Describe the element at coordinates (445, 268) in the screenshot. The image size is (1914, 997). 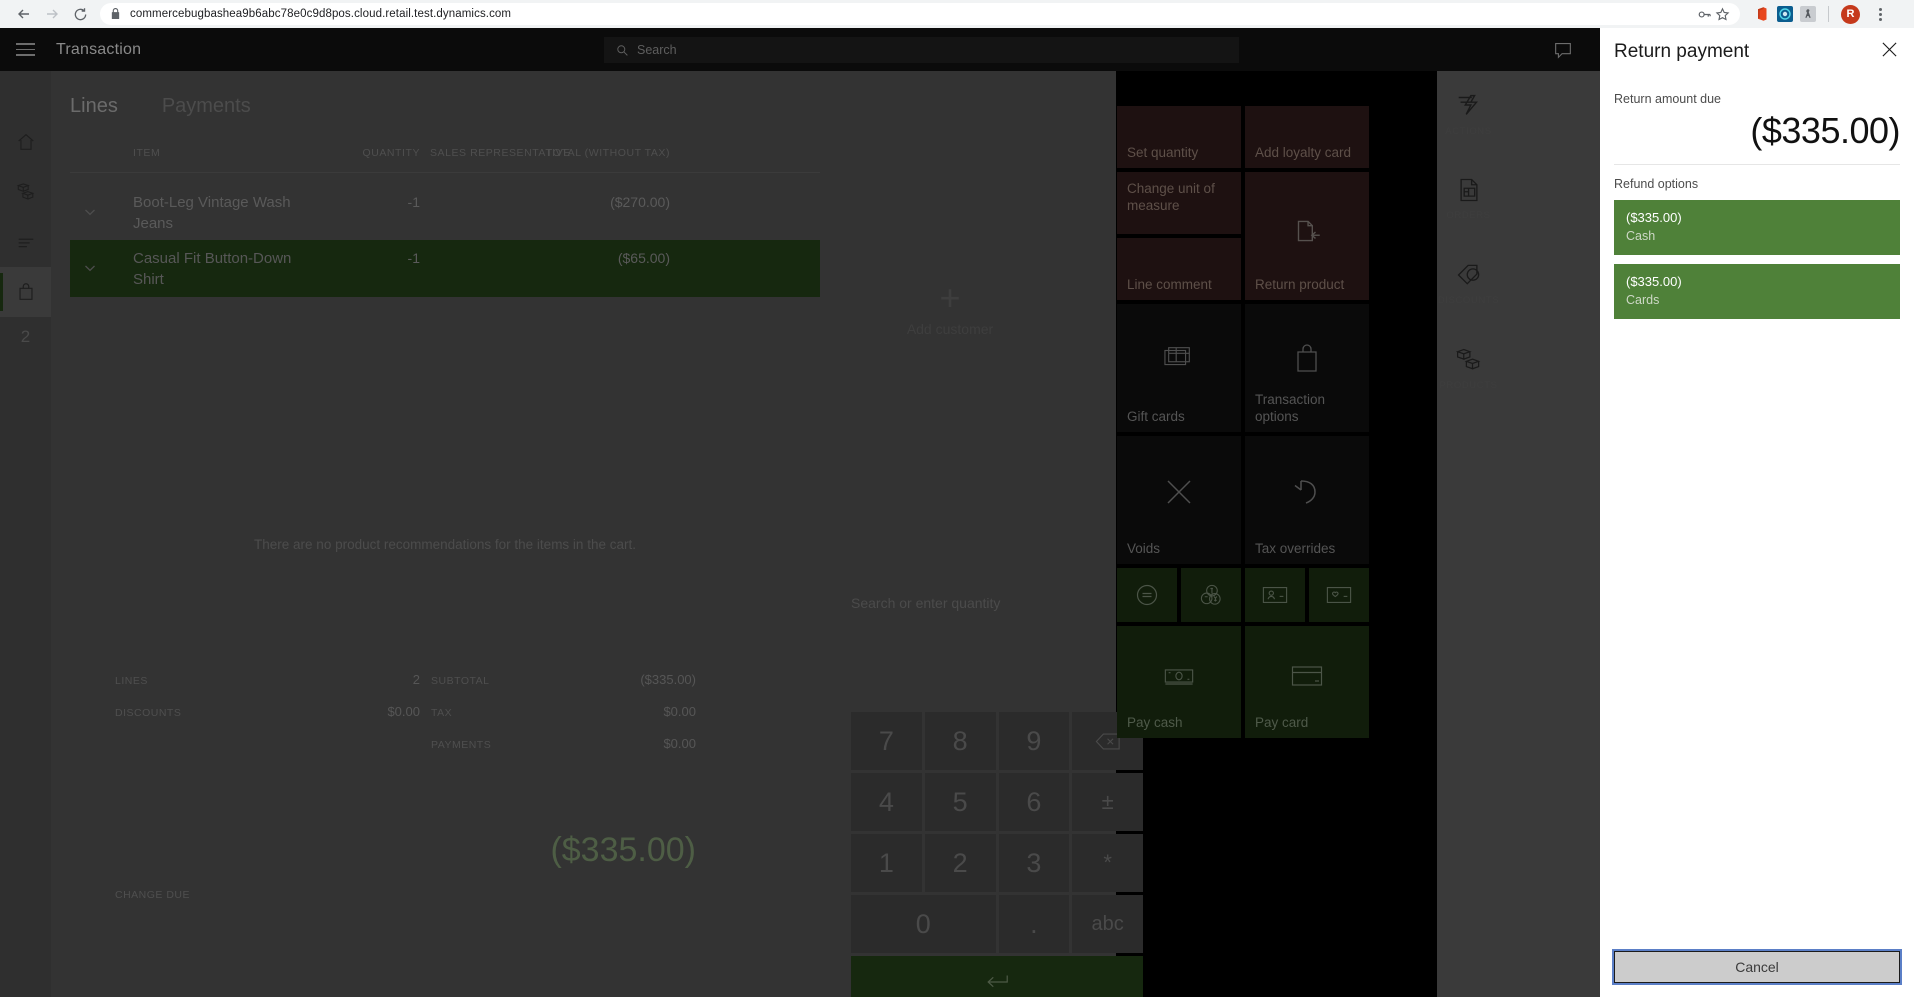
I see `table-row: Casual Fit Button-Down Shirt -1 ($65.00)` at that location.